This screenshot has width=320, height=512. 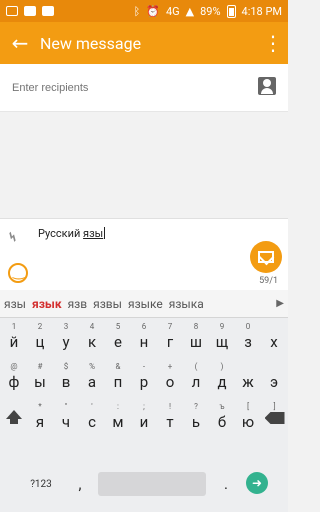 What do you see at coordinates (118, 342) in the screenshot?
I see `key-label: е` at bounding box center [118, 342].